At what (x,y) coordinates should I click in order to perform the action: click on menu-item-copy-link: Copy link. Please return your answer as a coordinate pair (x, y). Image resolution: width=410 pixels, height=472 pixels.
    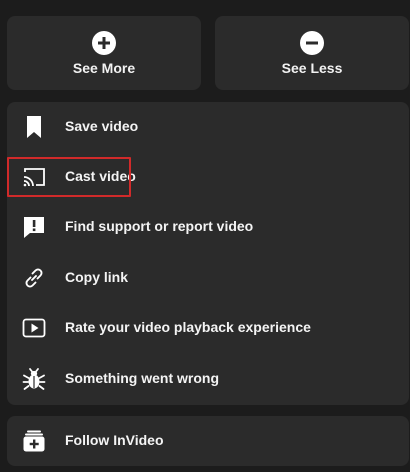
    Looking at the image, I should click on (208, 278).